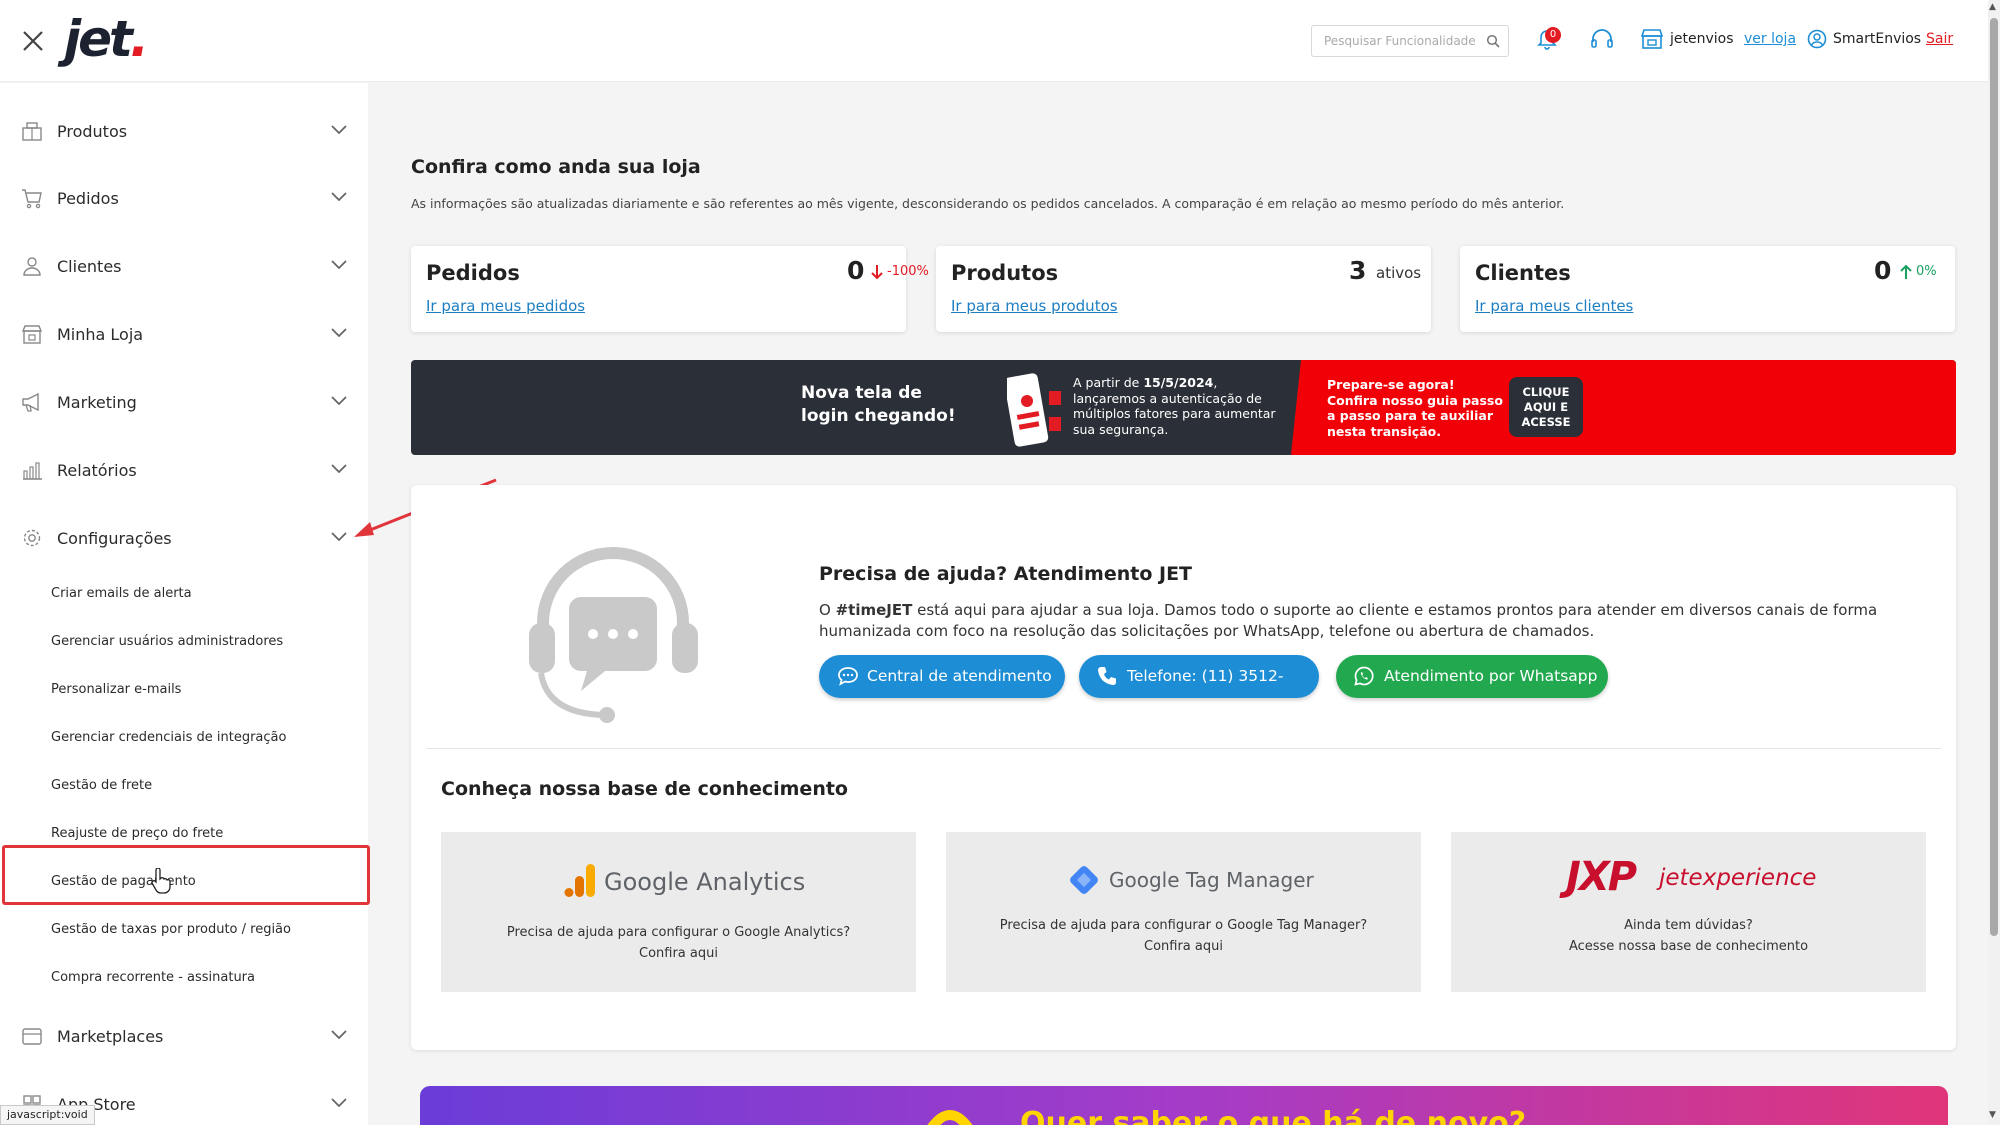 The width and height of the screenshot is (2000, 1125). I want to click on scroll-up-icon: ▲, so click(1992, 7).